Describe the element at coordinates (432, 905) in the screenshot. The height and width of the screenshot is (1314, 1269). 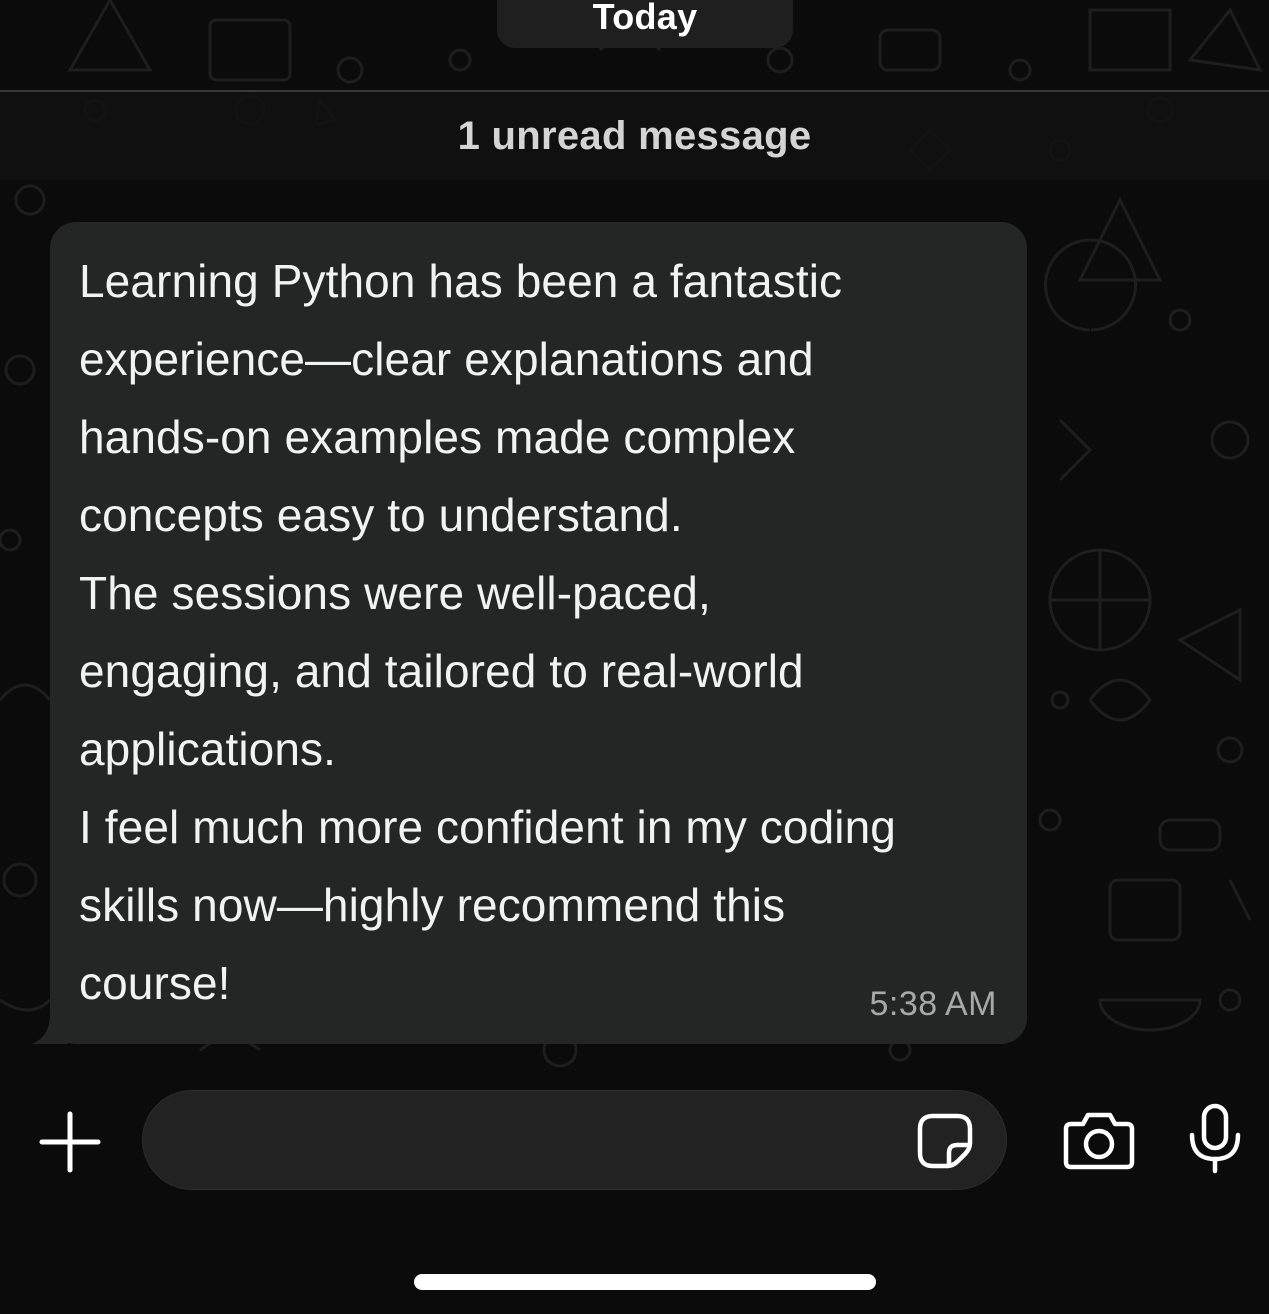
I see `message-line: skills now—highly recommend this` at that location.